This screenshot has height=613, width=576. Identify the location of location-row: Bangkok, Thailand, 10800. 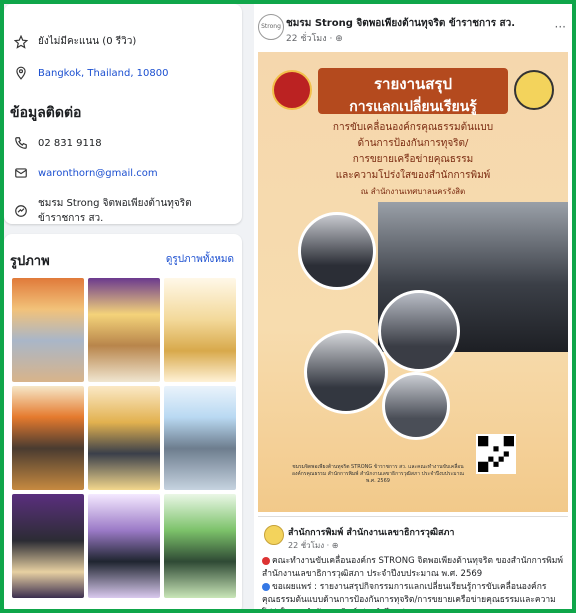
(91, 73).